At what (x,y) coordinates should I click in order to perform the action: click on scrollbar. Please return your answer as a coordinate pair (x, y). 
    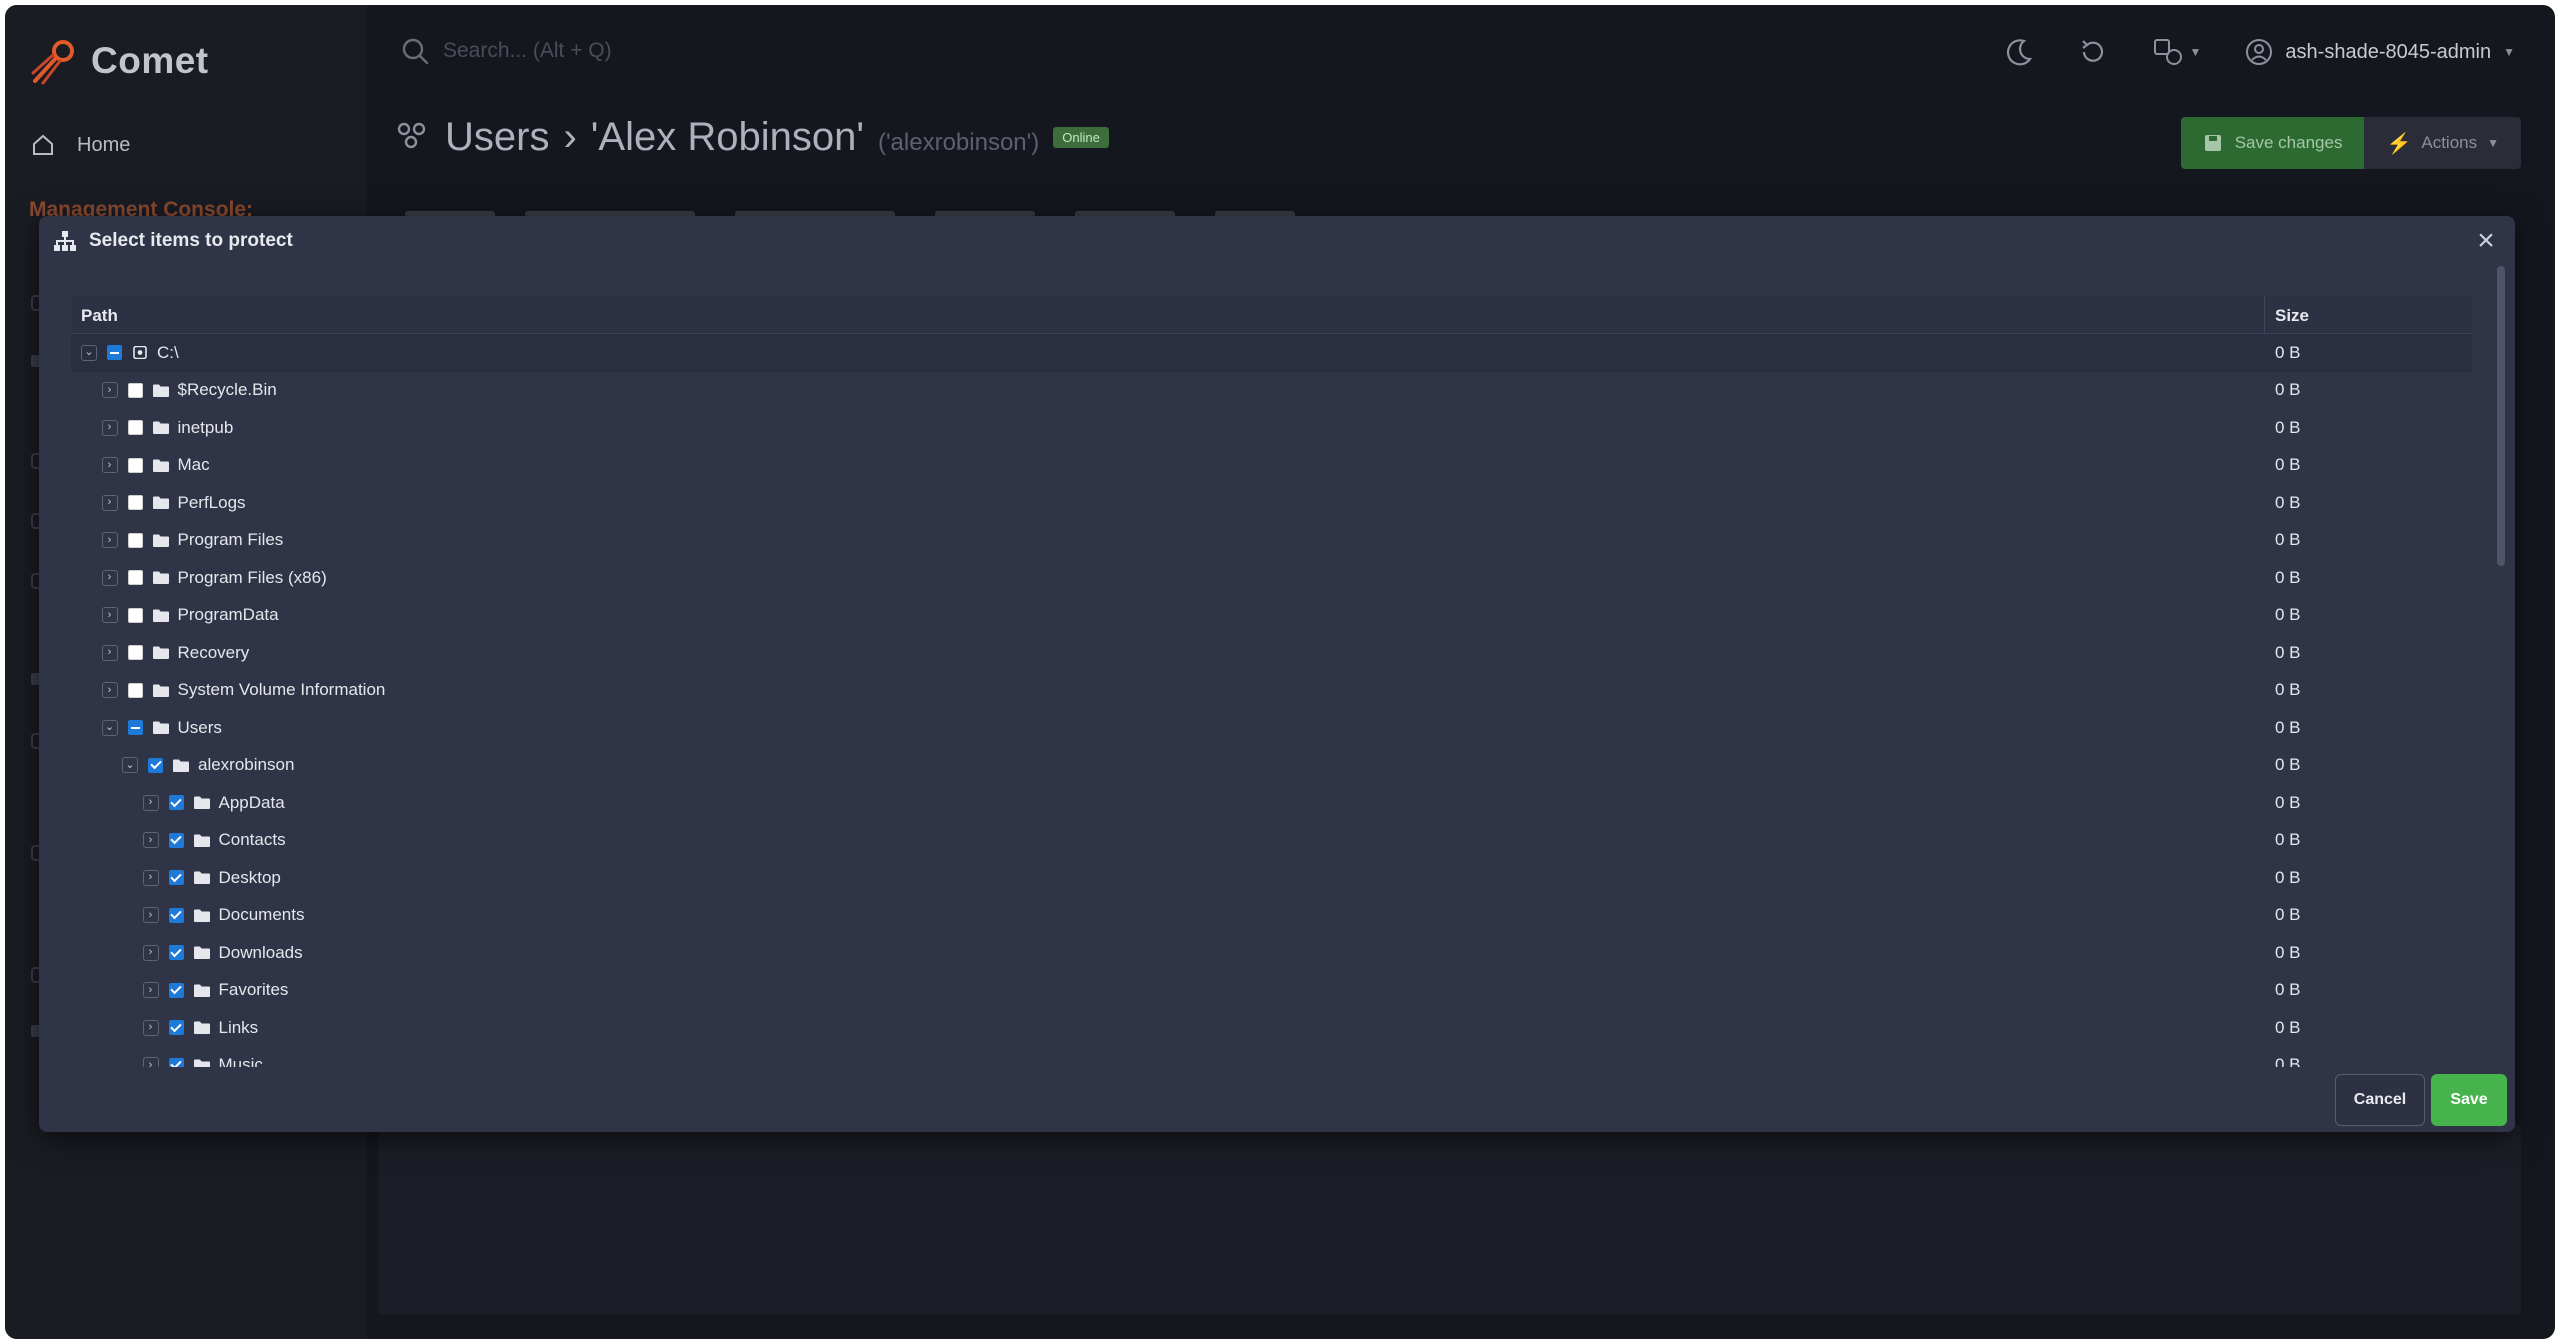
    Looking at the image, I should click on (2501, 416).